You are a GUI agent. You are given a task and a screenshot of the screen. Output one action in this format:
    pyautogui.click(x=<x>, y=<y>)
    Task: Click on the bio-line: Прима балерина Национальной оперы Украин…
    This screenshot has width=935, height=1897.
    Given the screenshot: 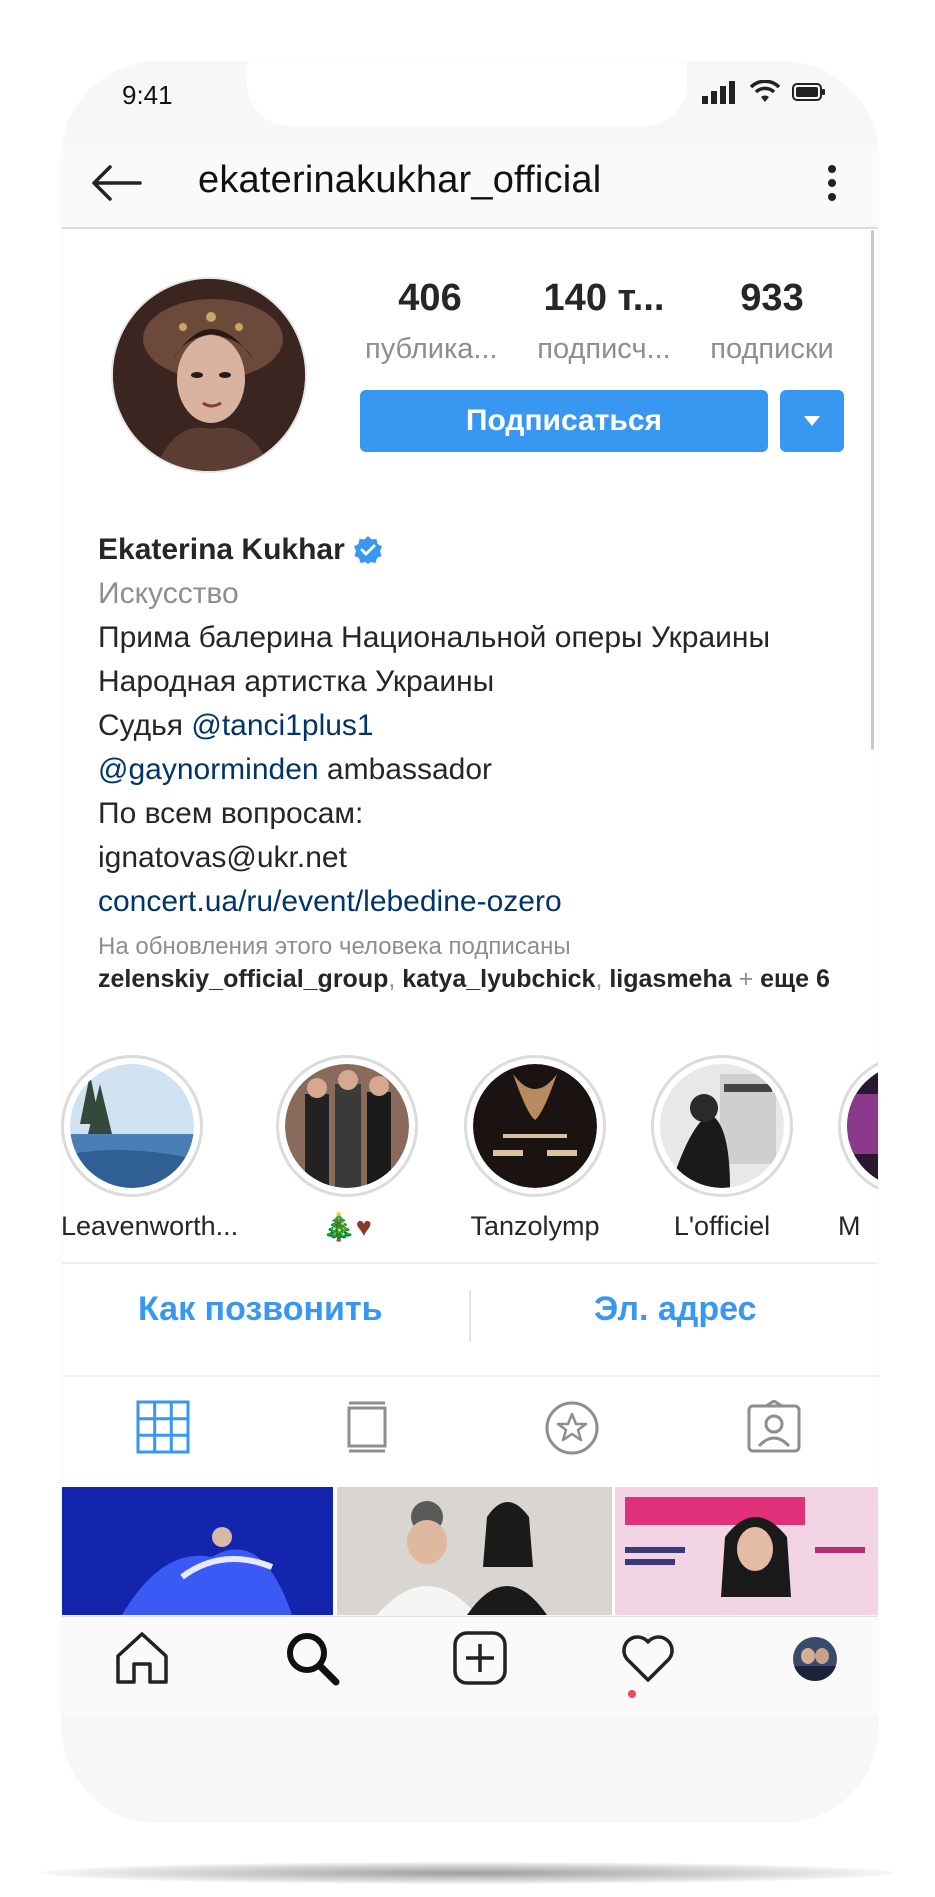 What is the action you would take?
    pyautogui.click(x=434, y=637)
    